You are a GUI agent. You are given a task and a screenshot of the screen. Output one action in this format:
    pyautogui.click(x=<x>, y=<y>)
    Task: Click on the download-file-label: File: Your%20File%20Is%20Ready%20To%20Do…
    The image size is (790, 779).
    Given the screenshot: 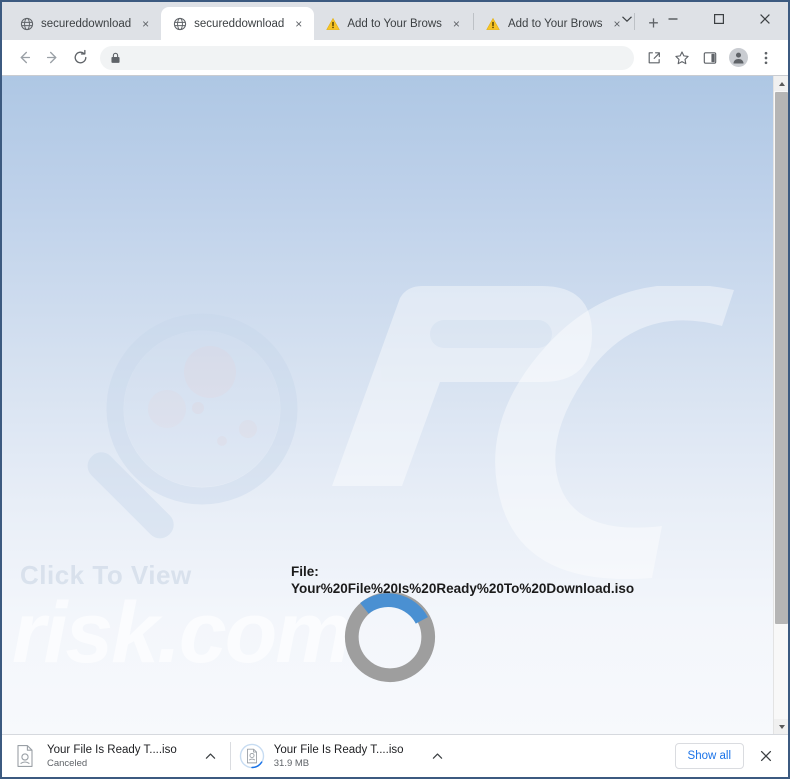 What is the action you would take?
    pyautogui.click(x=501, y=580)
    